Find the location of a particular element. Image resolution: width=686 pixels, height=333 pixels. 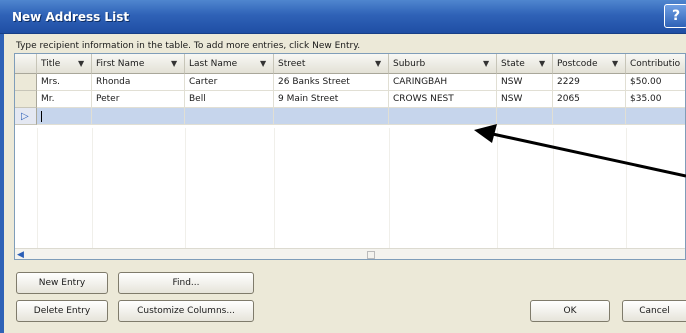

table-cell-first-name: Rhonda is located at coordinates (138, 82).